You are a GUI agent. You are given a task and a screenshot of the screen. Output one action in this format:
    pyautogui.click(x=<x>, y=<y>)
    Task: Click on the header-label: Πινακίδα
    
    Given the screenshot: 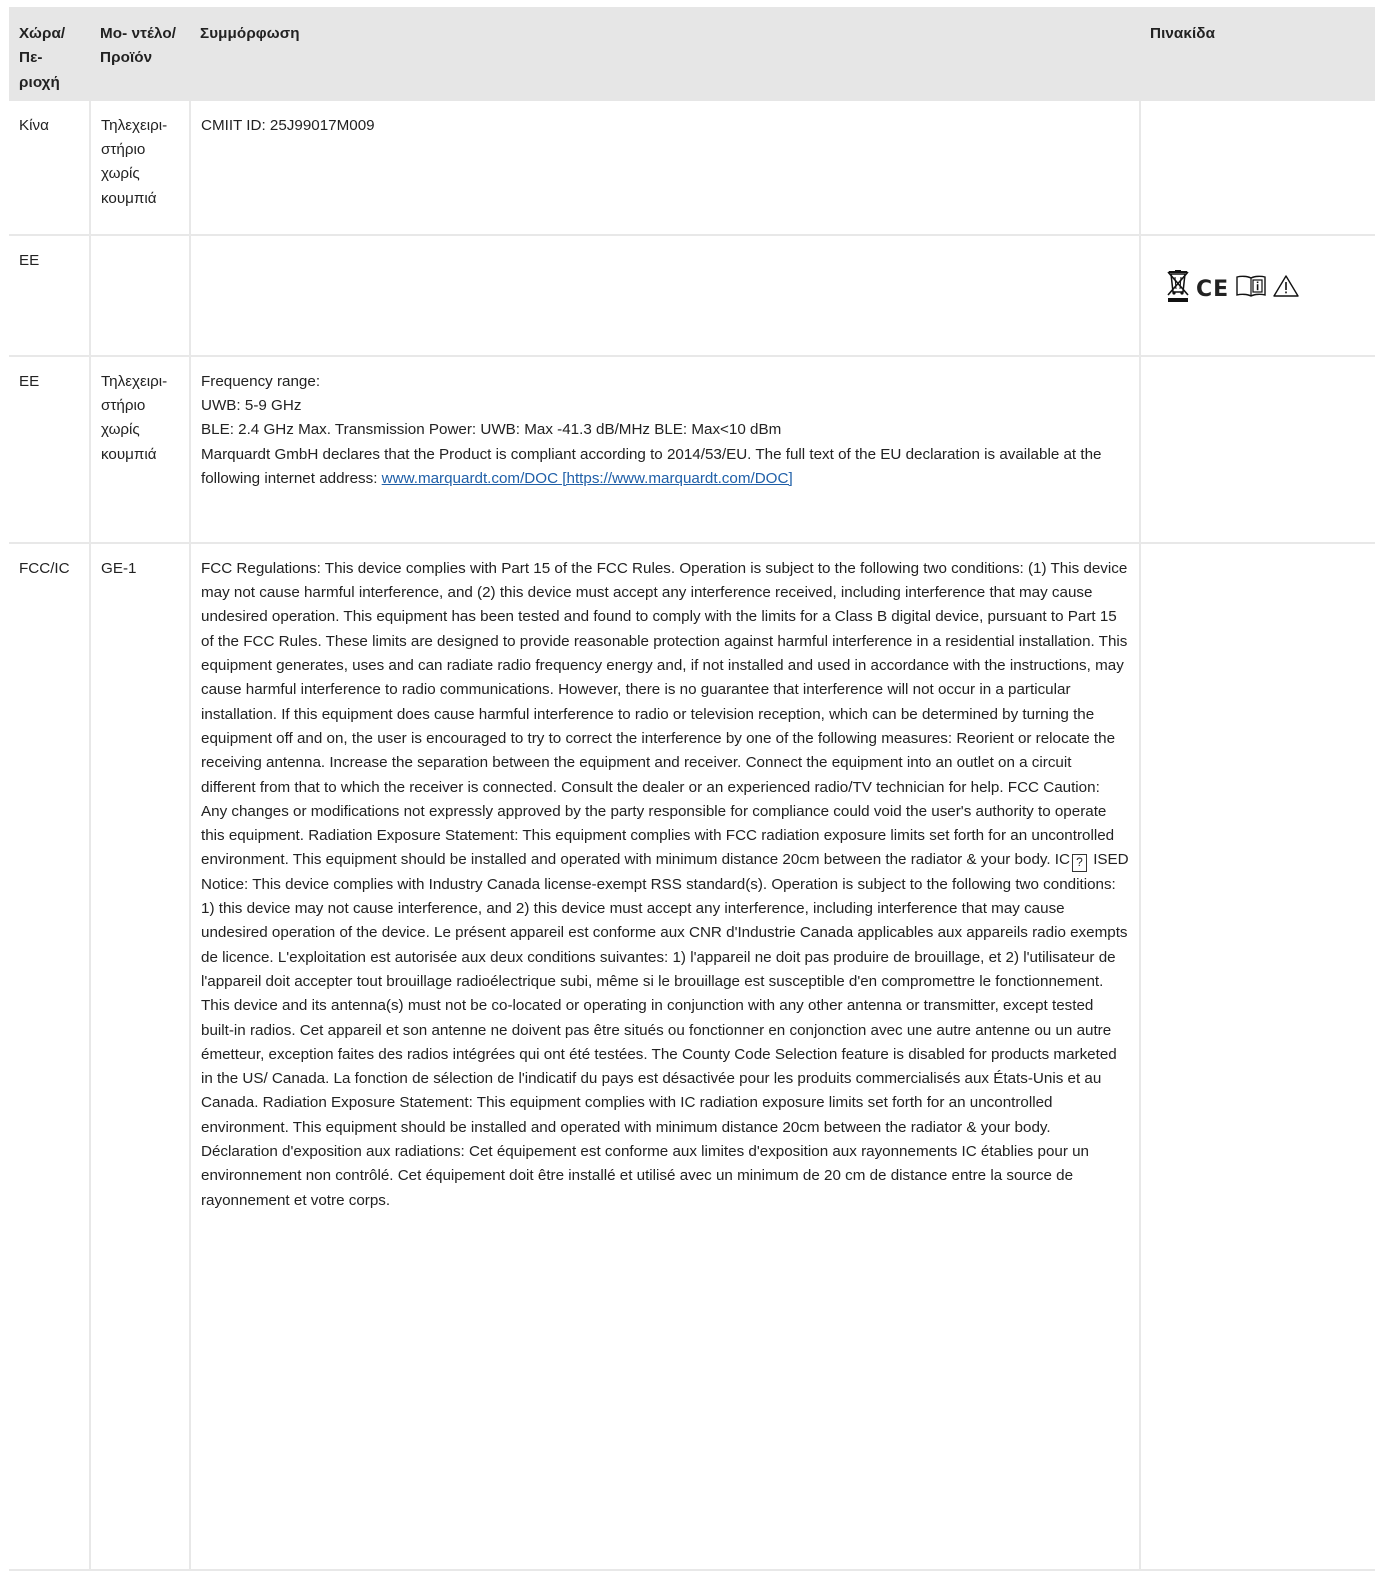 What is the action you would take?
    pyautogui.click(x=1257, y=54)
    